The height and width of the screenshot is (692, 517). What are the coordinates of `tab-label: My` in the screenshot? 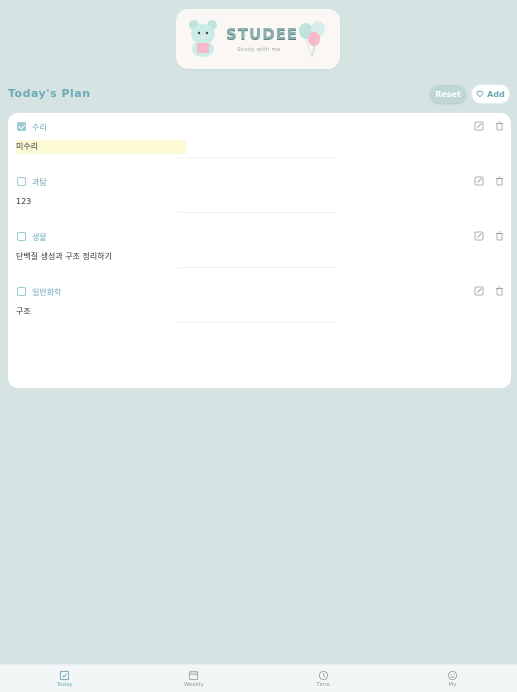 It's located at (452, 684).